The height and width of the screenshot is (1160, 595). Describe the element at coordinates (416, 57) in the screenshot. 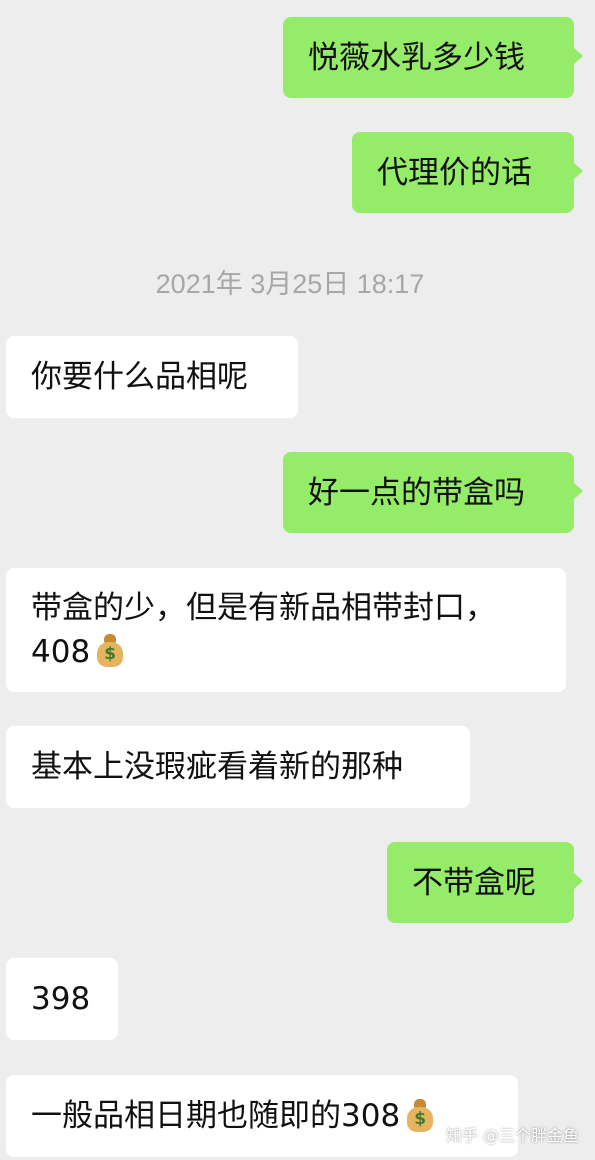

I see `message-text: 悦薇水乳多少钱` at that location.